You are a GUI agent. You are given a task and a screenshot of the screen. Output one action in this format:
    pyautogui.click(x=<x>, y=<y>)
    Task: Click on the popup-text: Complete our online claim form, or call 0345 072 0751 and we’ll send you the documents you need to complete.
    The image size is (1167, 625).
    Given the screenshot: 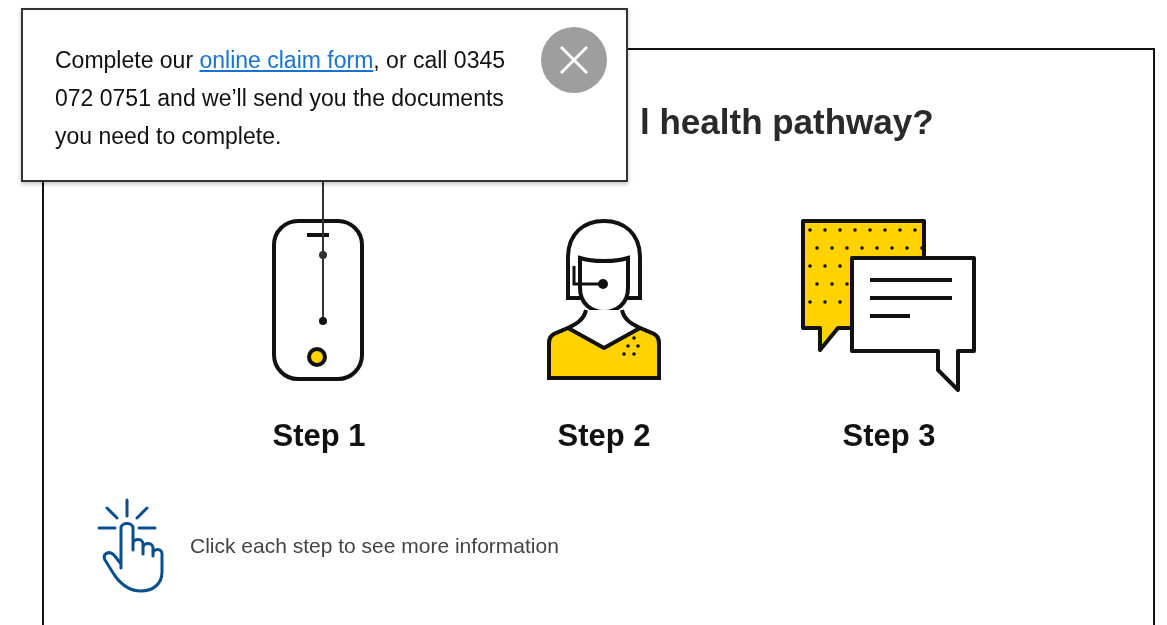 What is the action you would take?
    pyautogui.click(x=280, y=98)
    